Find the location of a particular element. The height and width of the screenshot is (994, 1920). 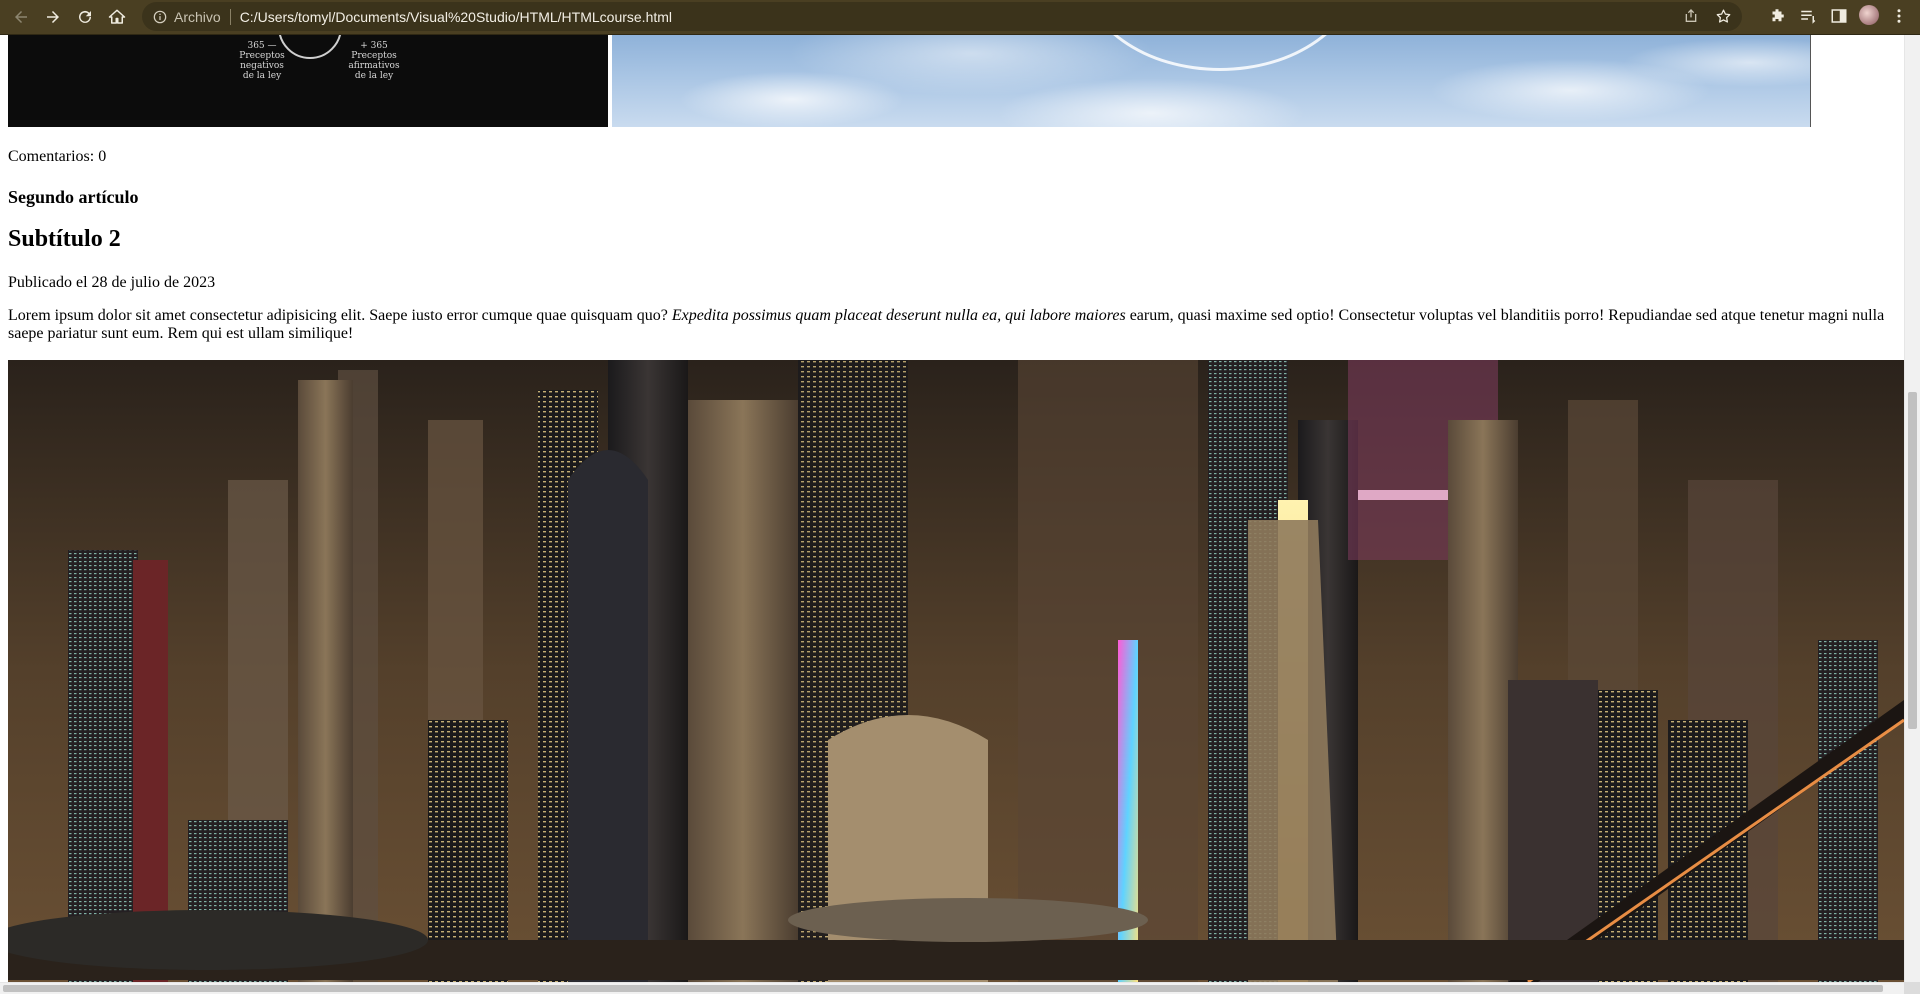

comments-count: Comentarios: 0 is located at coordinates (57, 156).